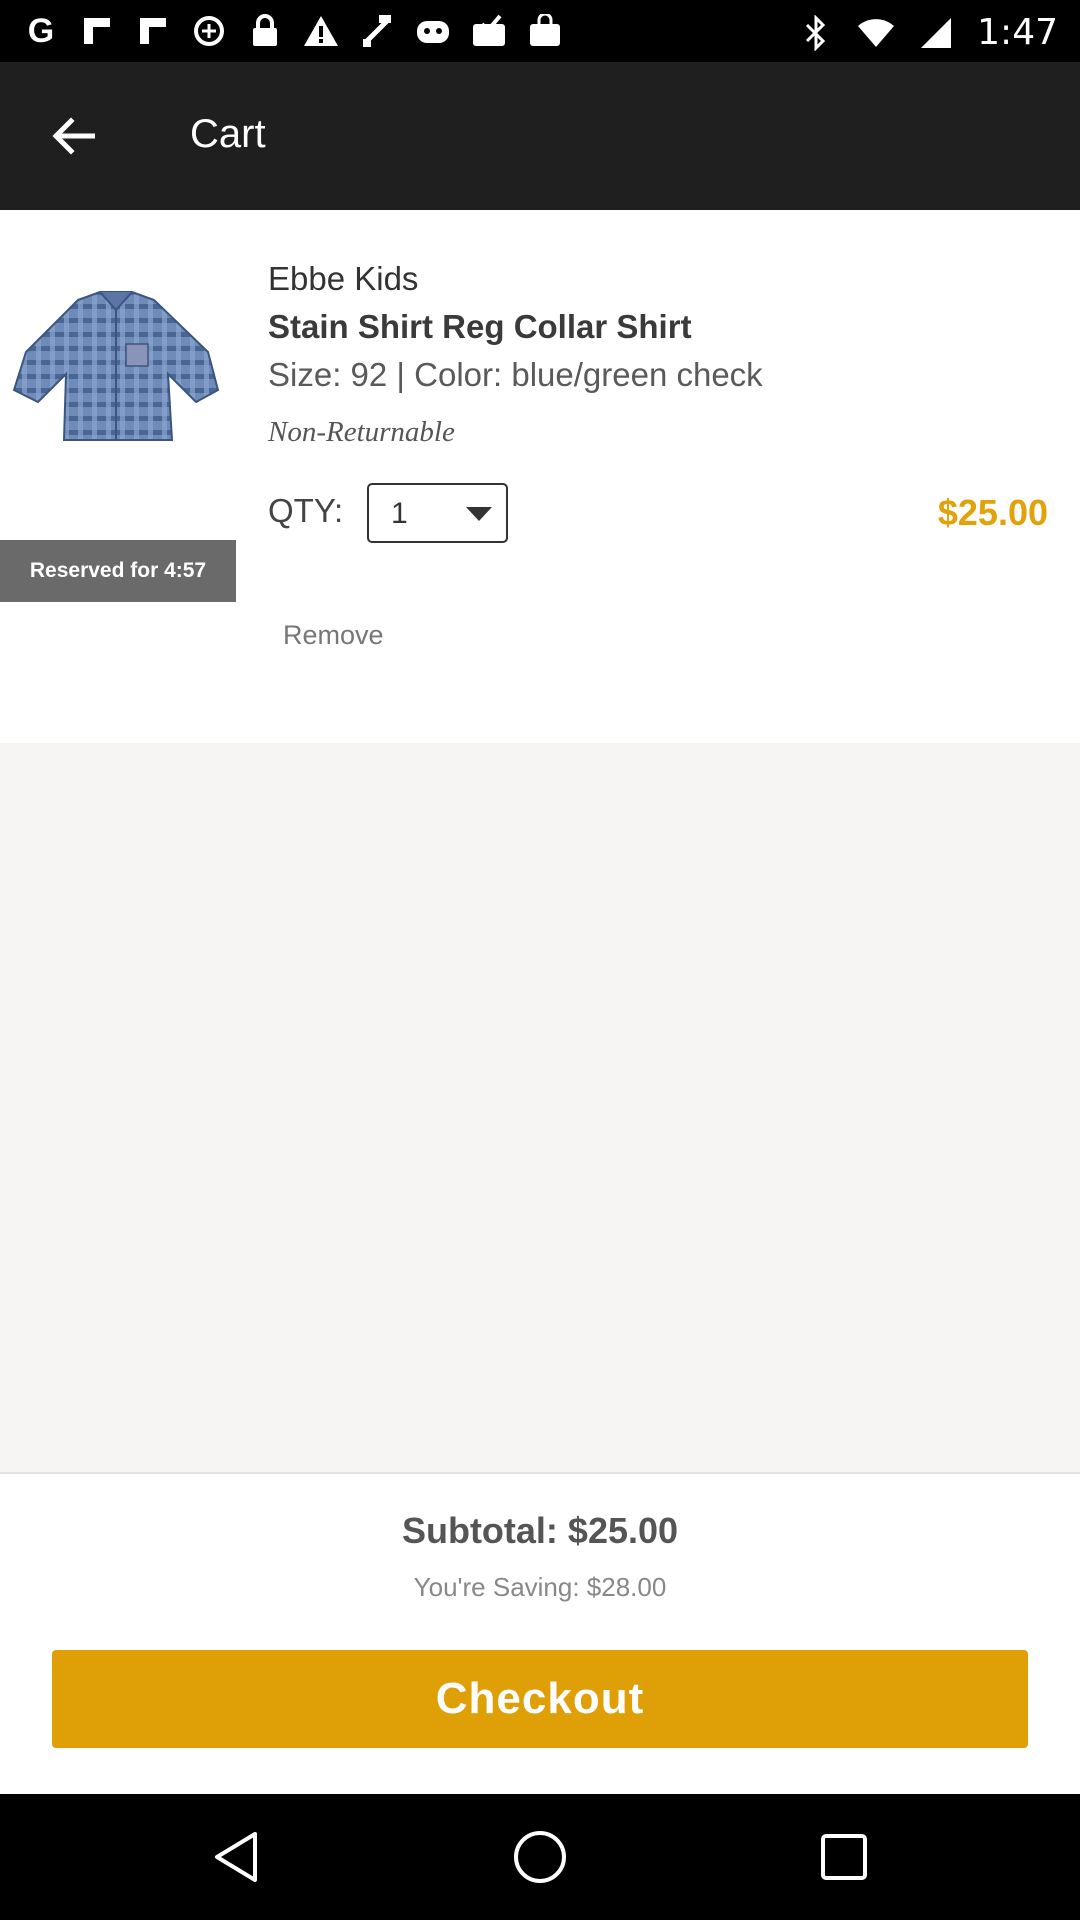 The image size is (1080, 1920). I want to click on item-price: $25.00, so click(992, 512).